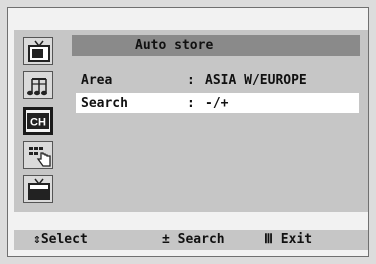  What do you see at coordinates (256, 80) in the screenshot?
I see `area-value: ASIA W/EUROPE` at bounding box center [256, 80].